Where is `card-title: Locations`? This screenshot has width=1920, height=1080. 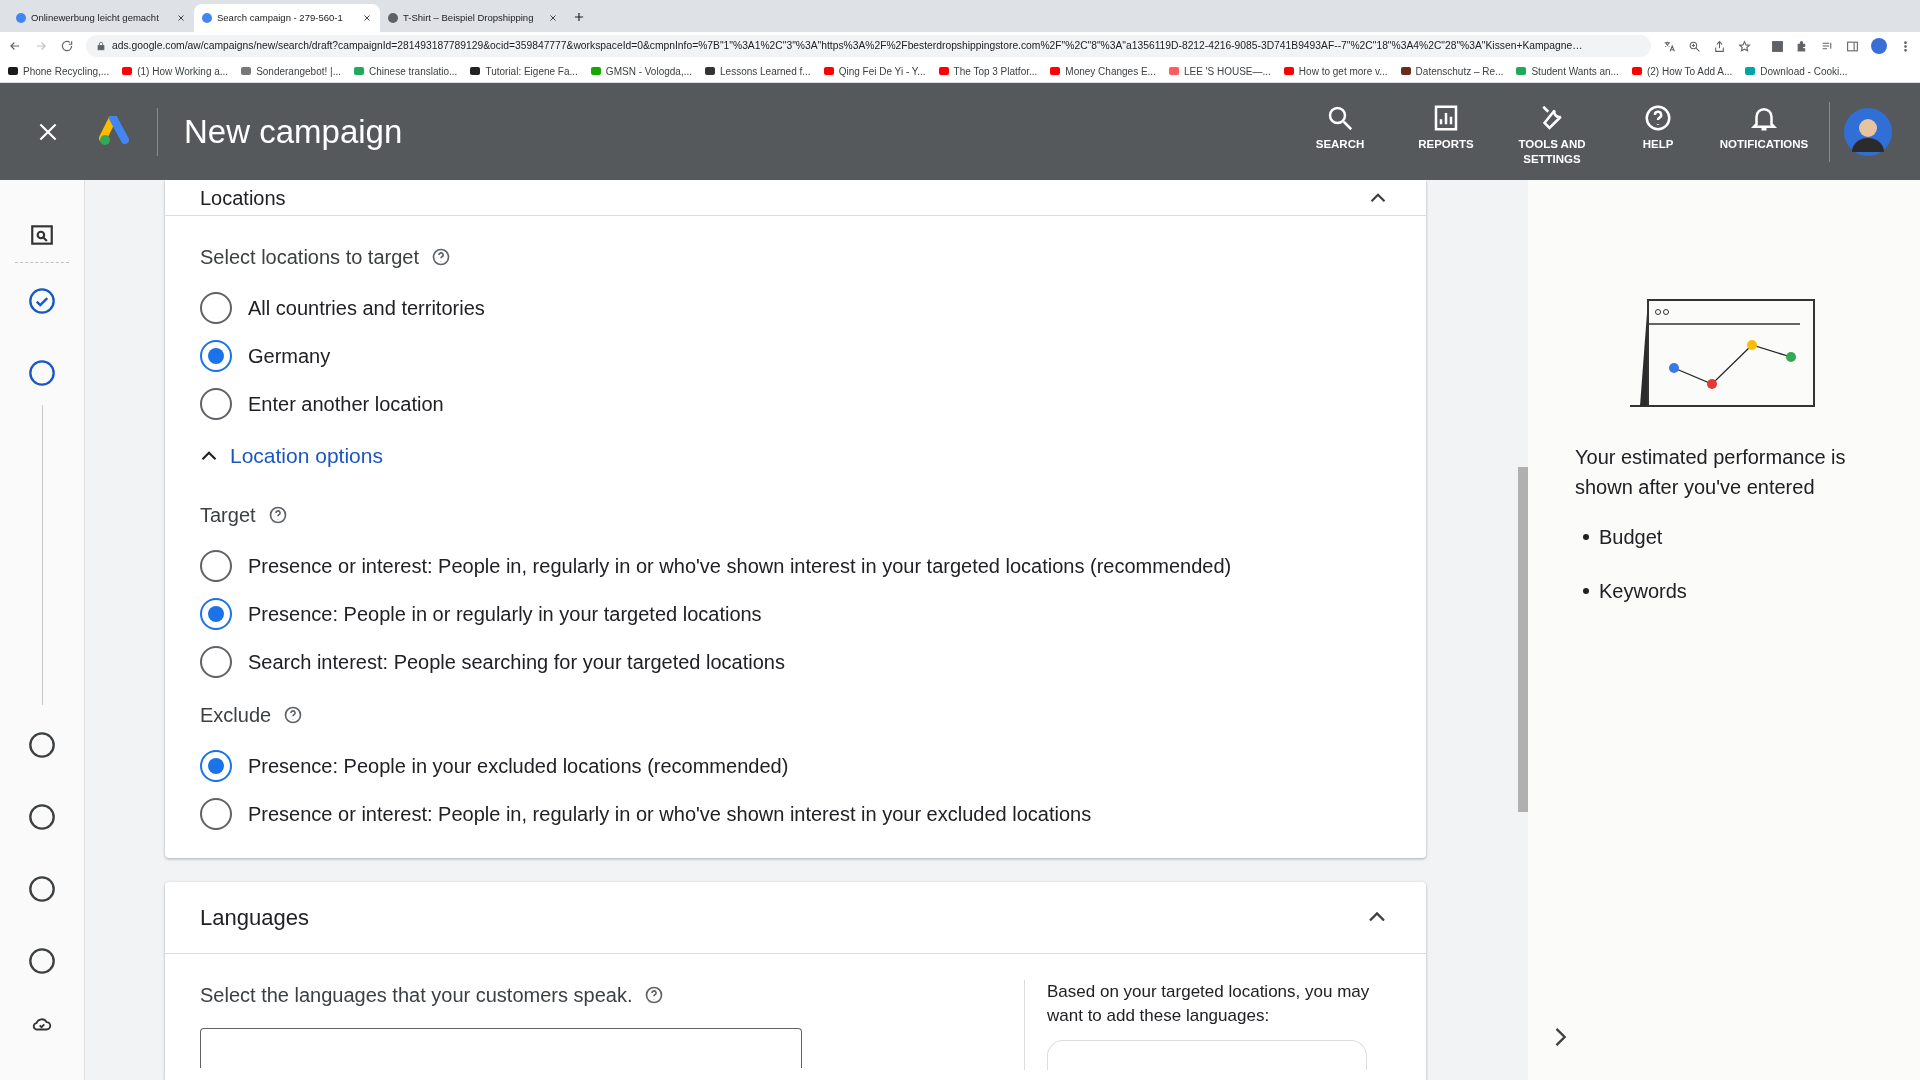 card-title: Locations is located at coordinates (243, 198).